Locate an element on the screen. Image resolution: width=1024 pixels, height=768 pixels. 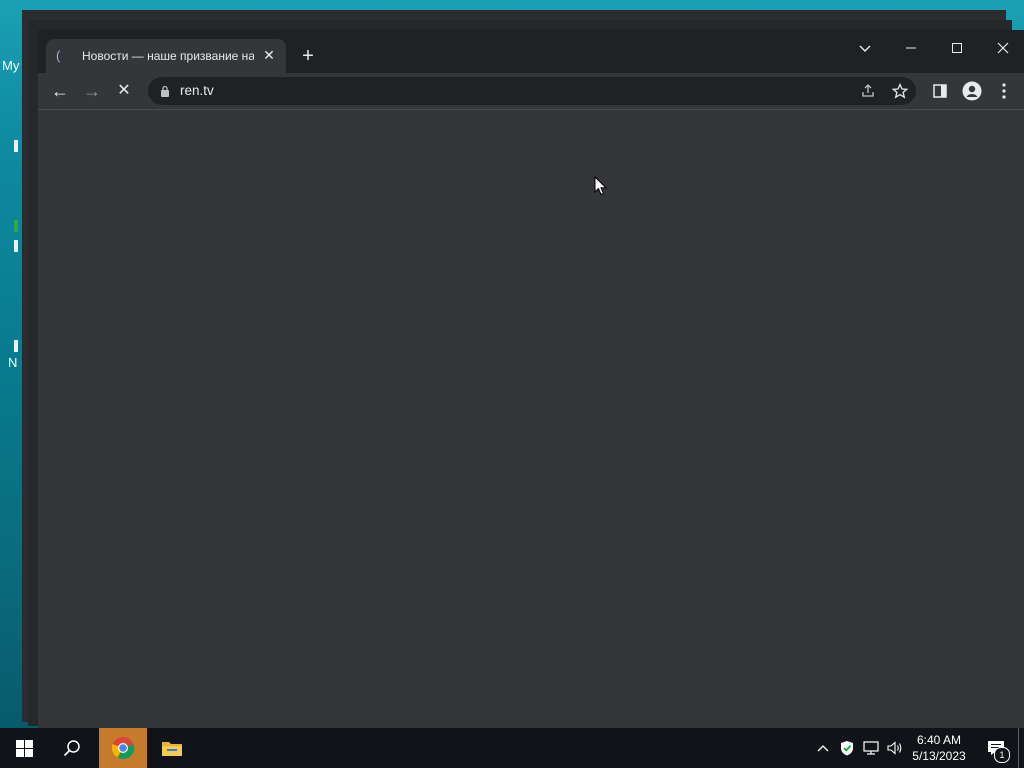
tray-security-button is located at coordinates (847, 748).